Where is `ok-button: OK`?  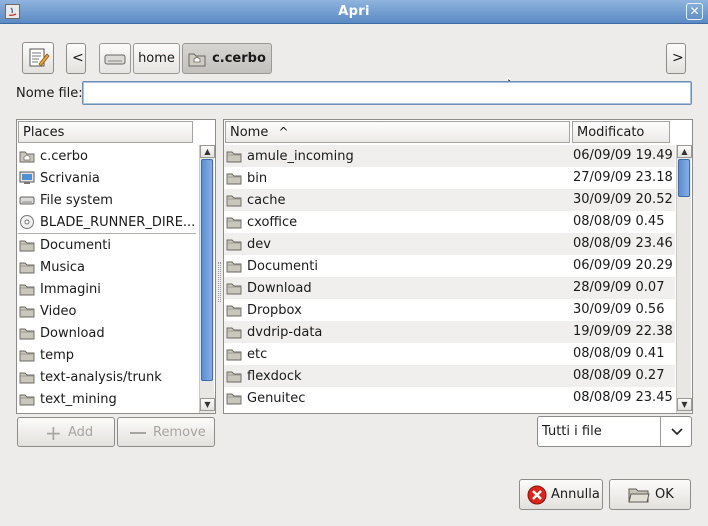 ok-button: OK is located at coordinates (650, 494).